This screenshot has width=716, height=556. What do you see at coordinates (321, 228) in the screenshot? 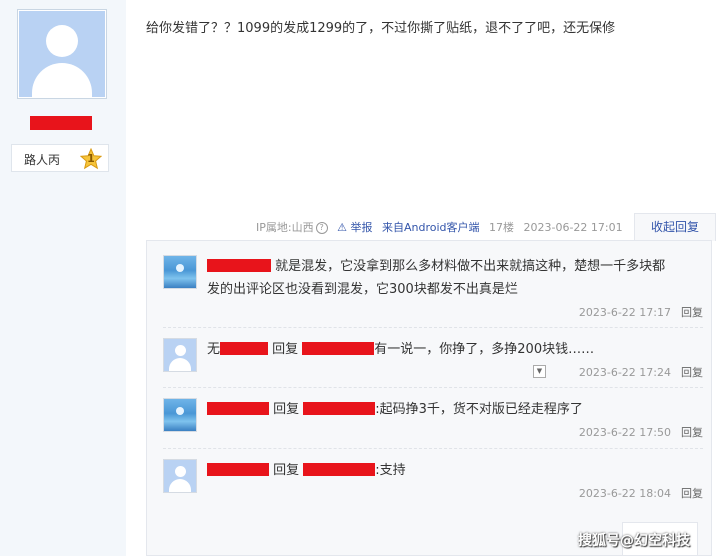
I see `help-icon: ?` at bounding box center [321, 228].